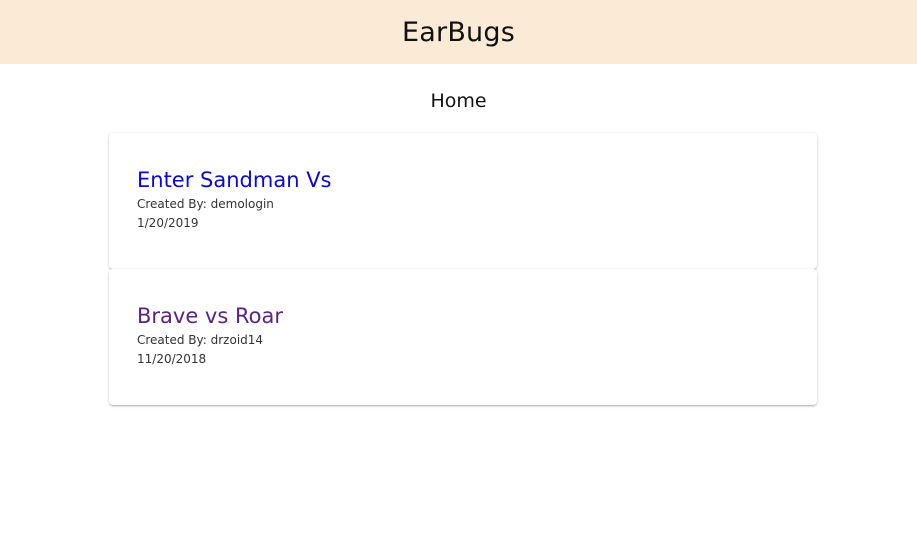  What do you see at coordinates (458, 101) in the screenshot?
I see `page-title: Home` at bounding box center [458, 101].